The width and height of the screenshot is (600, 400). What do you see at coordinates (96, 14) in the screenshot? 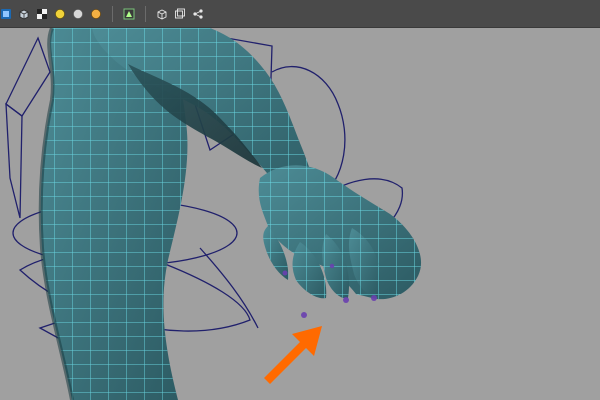
I see `light-orange-icon` at bounding box center [96, 14].